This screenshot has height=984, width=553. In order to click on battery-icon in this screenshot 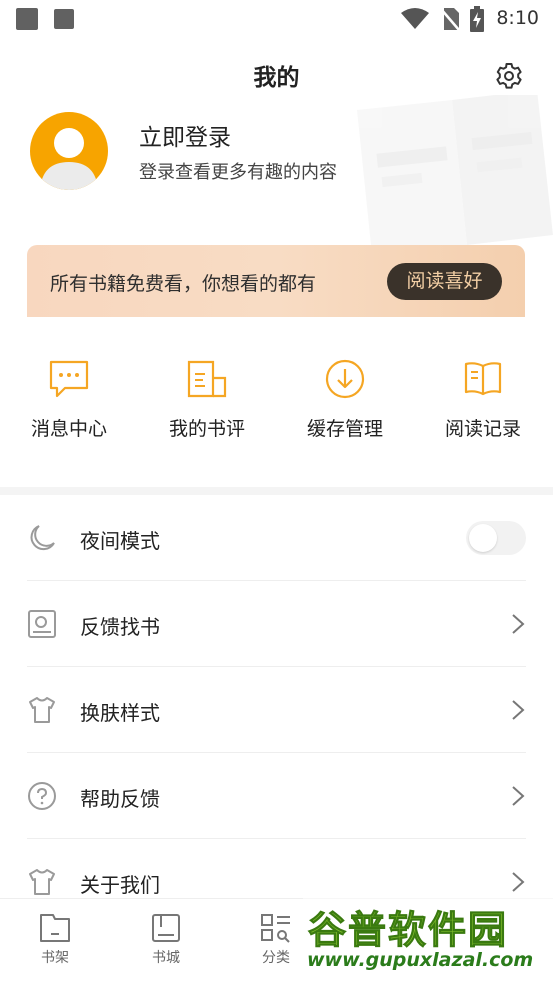, I will do `click(477, 19)`.